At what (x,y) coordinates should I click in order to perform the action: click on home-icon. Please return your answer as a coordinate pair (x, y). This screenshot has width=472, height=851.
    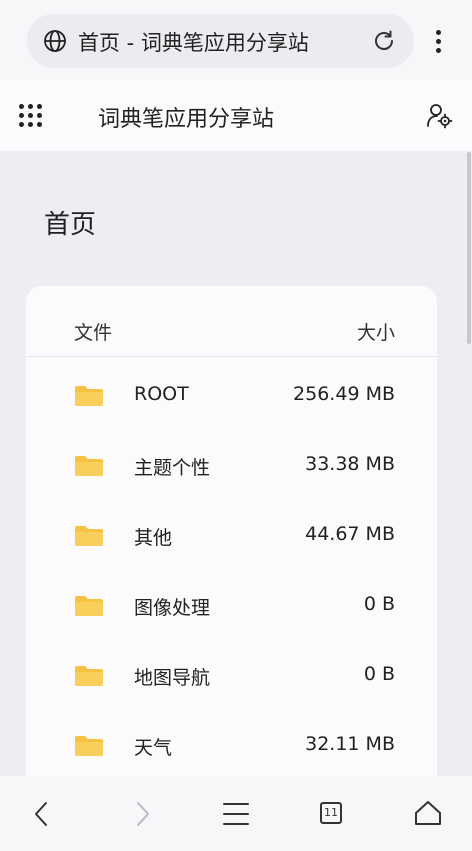
    Looking at the image, I should click on (428, 814).